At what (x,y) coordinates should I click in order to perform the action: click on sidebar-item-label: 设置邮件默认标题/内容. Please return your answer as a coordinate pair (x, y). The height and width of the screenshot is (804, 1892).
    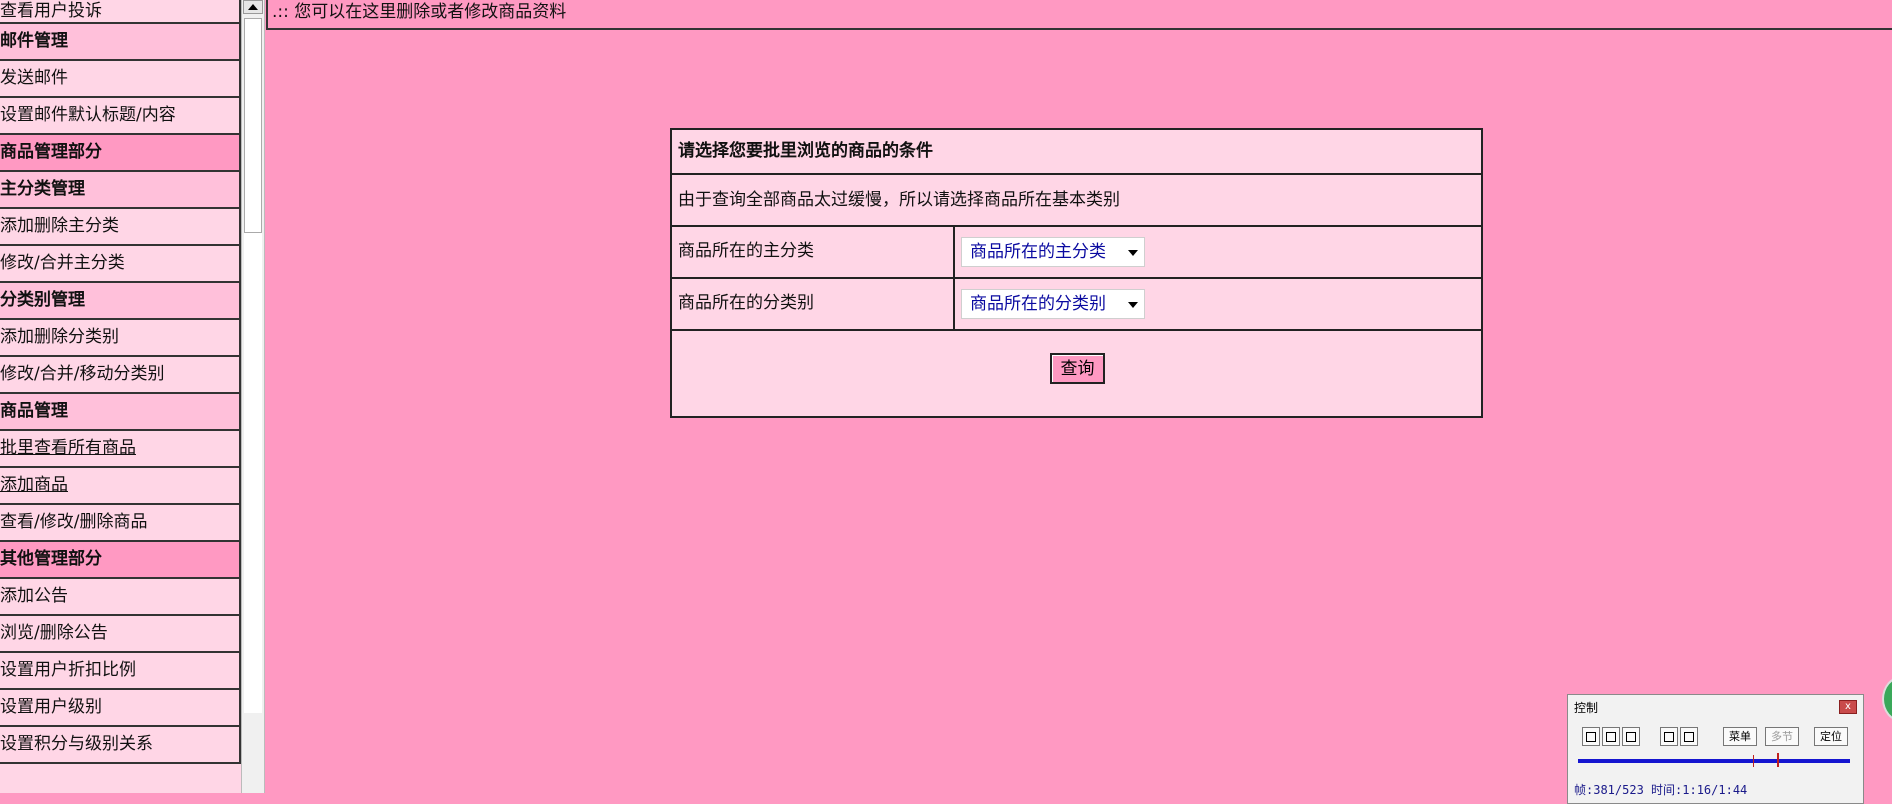
    Looking at the image, I should click on (88, 115).